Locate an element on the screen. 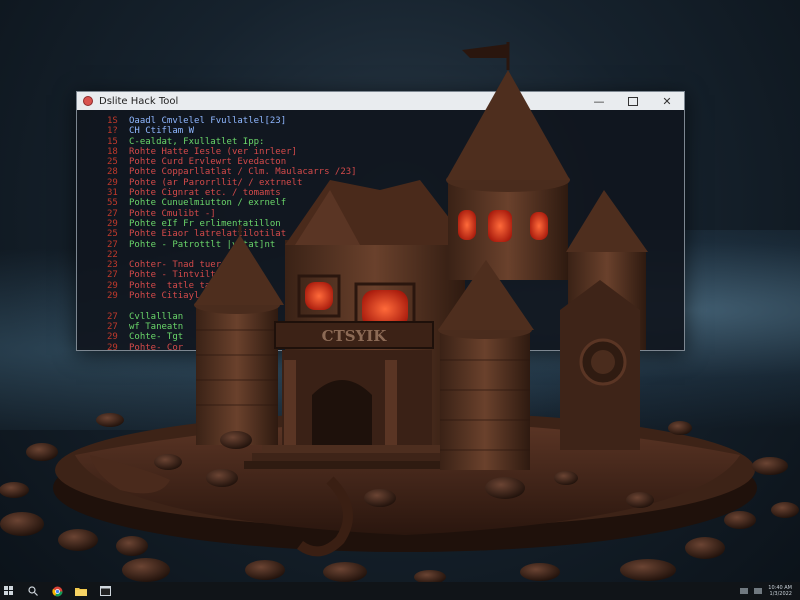 Image resolution: width=800 pixels, height=600 pixels. line-number: 28 is located at coordinates (112, 172).